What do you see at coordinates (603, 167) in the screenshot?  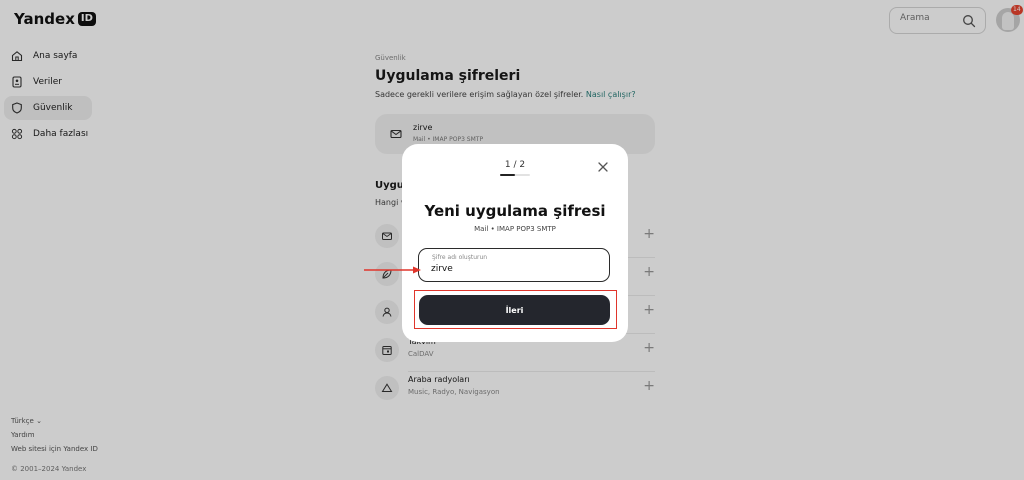 I see `close-icon` at bounding box center [603, 167].